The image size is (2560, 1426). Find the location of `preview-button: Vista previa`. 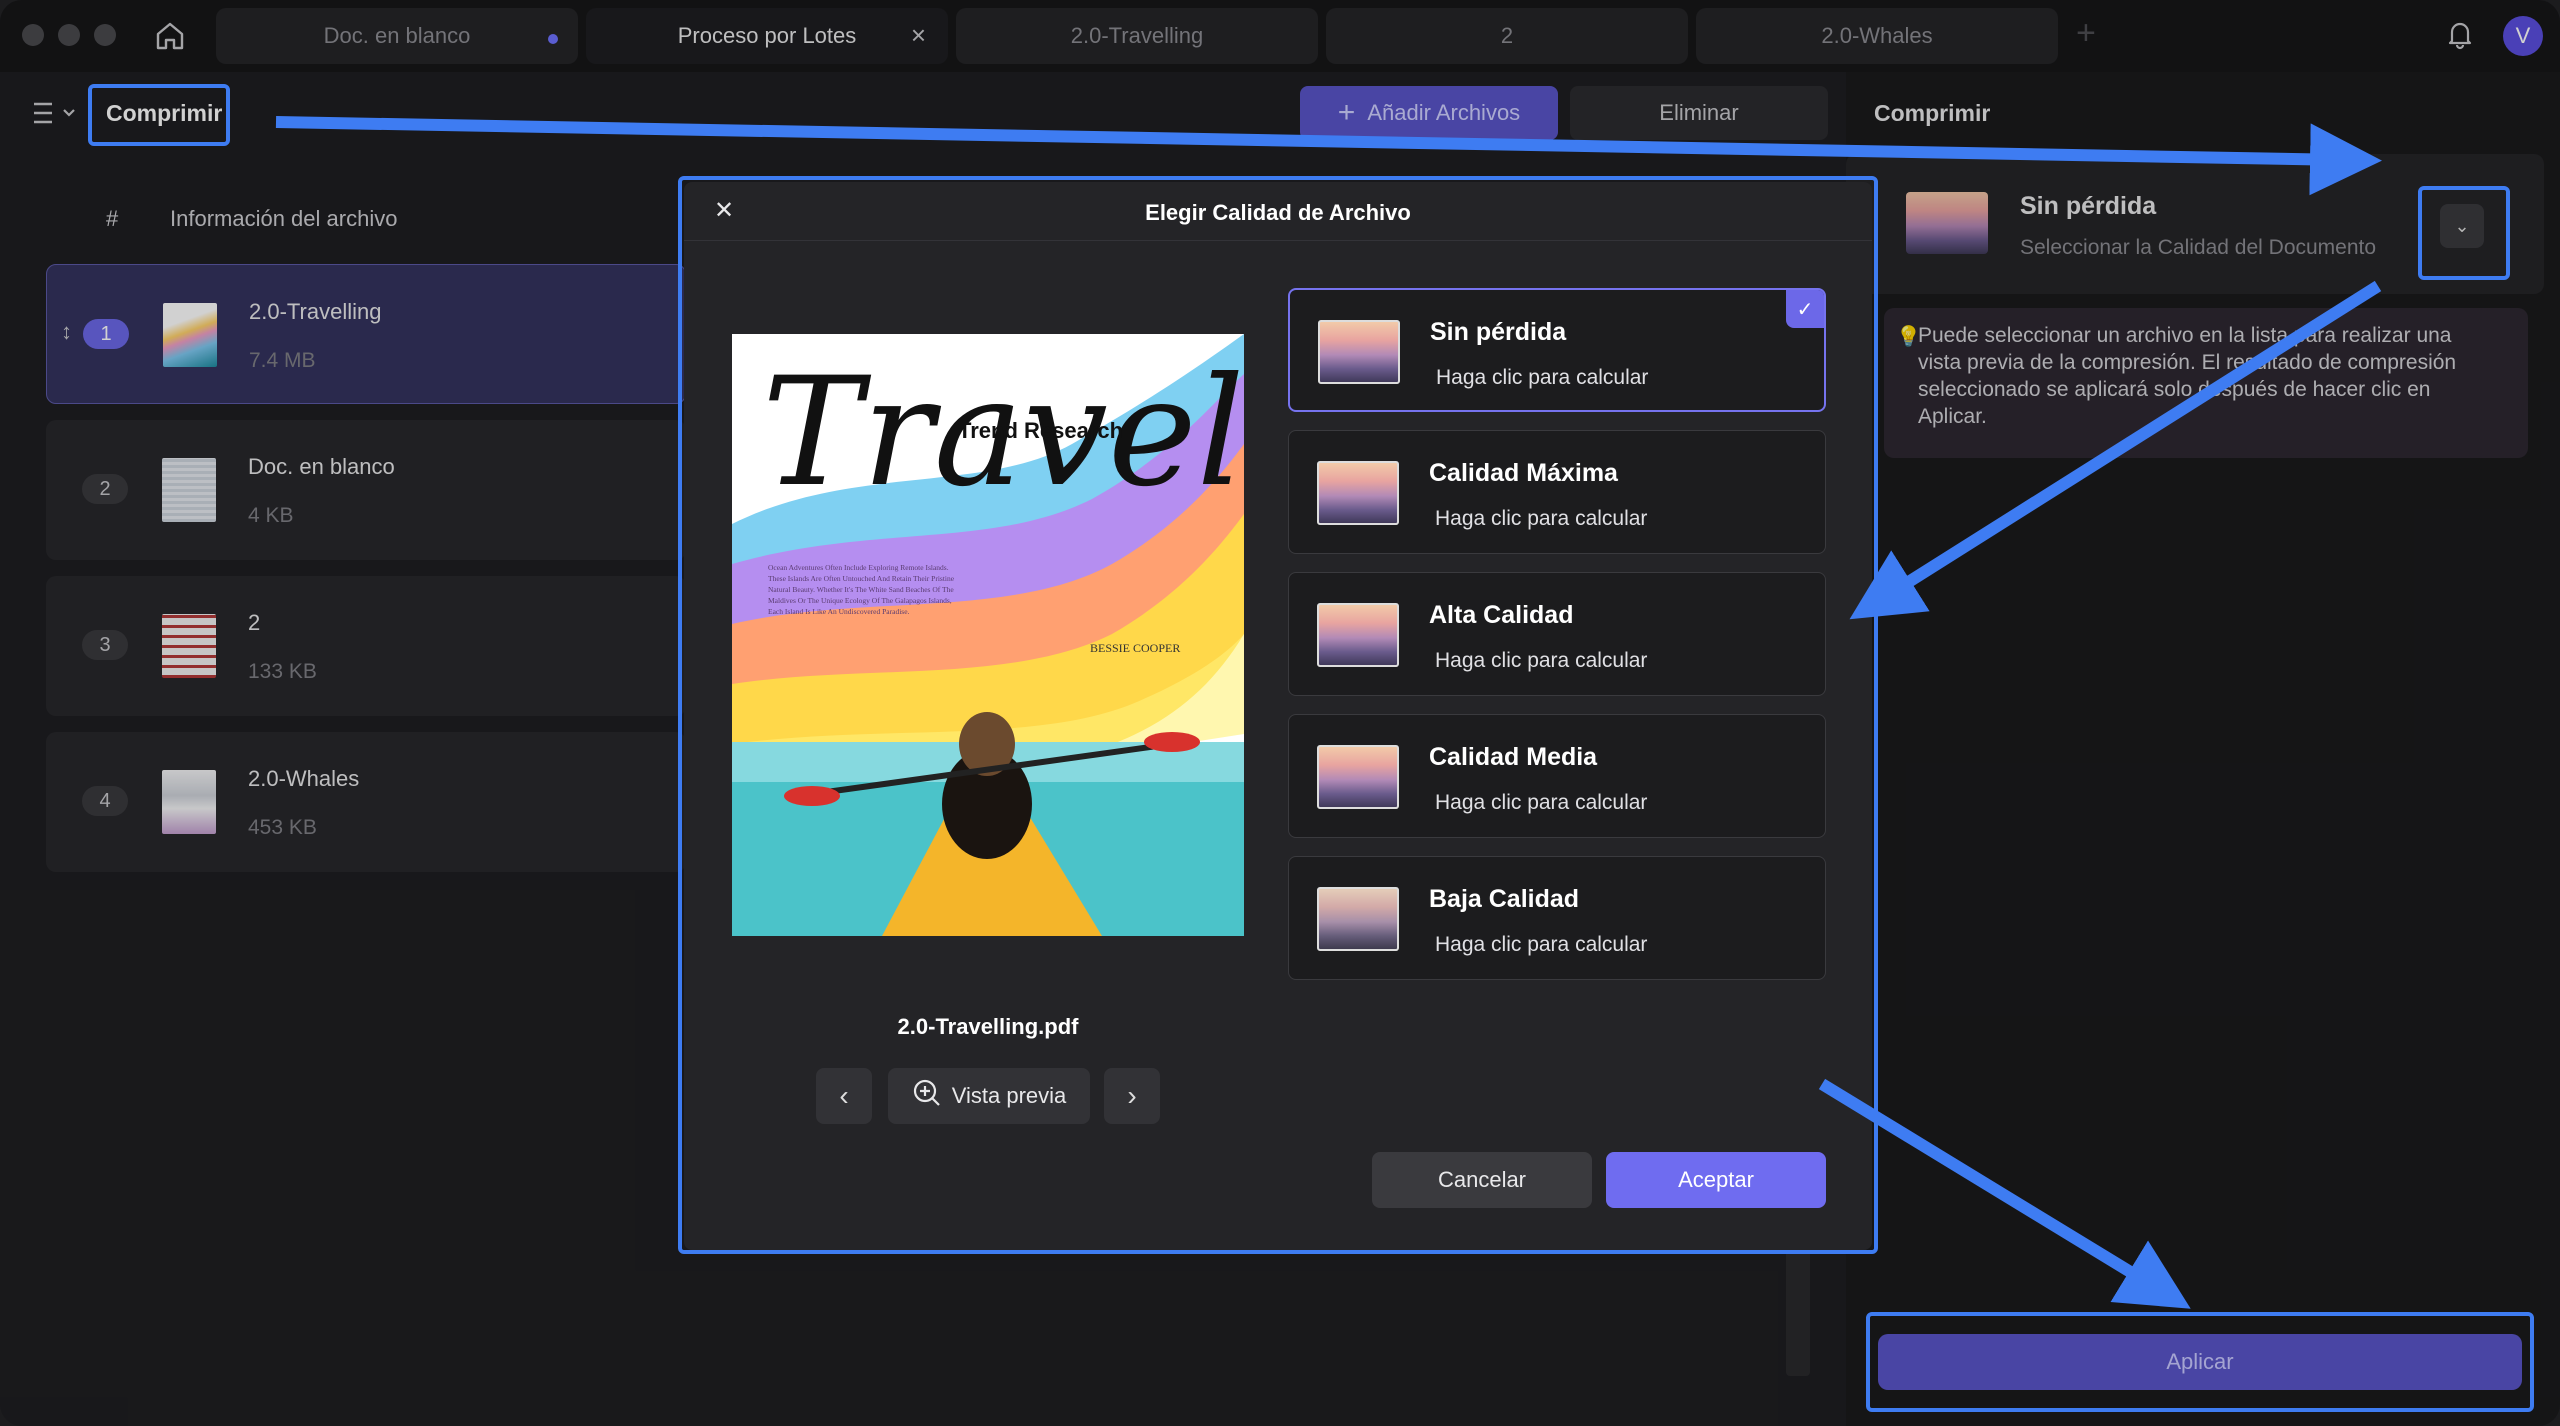

preview-button: Vista previa is located at coordinates (989, 1096).